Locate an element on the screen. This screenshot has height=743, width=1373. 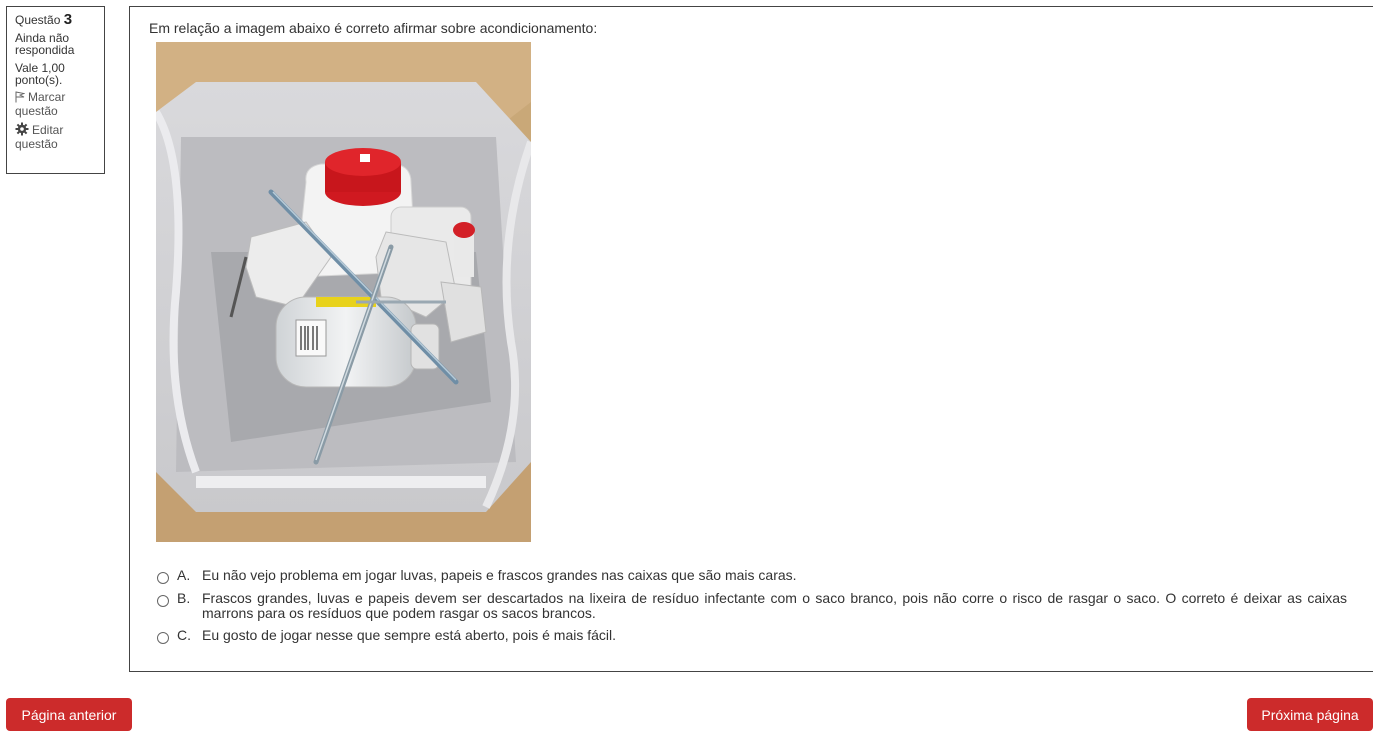
flag-question-link: Marcar questão is located at coordinates (55, 104).